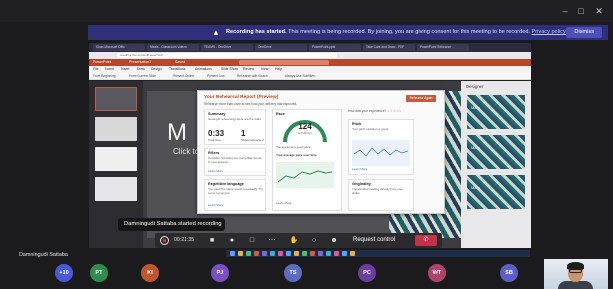 Image resolution: width=613 pixels, height=289 pixels. What do you see at coordinates (575, 271) in the screenshot?
I see `participant-glasses` at bounding box center [575, 271].